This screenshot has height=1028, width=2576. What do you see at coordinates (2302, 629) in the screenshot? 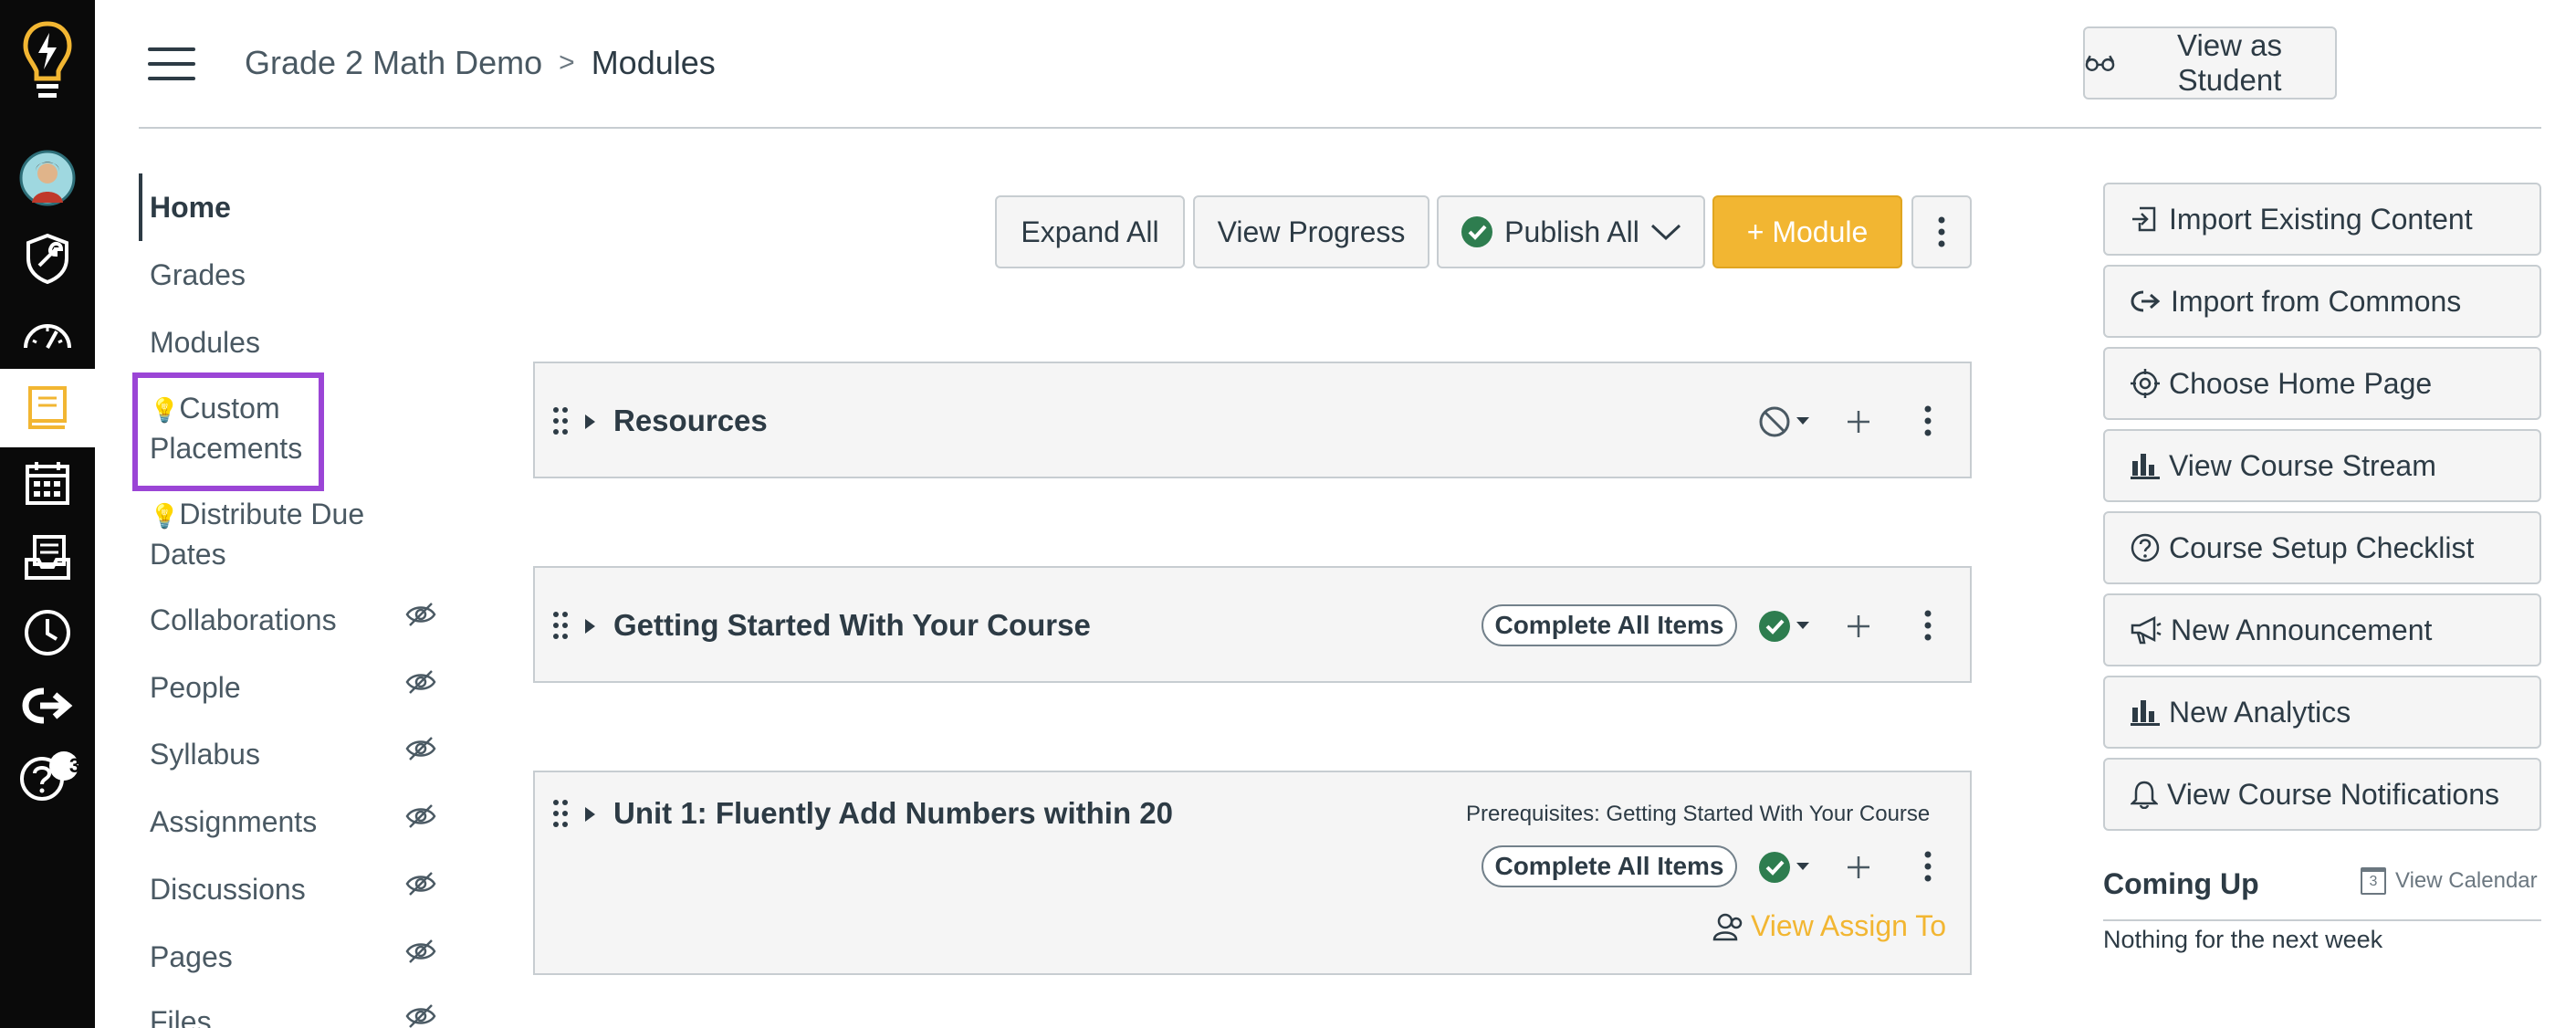
I see `new-announcement-label: New Announcement` at bounding box center [2302, 629].